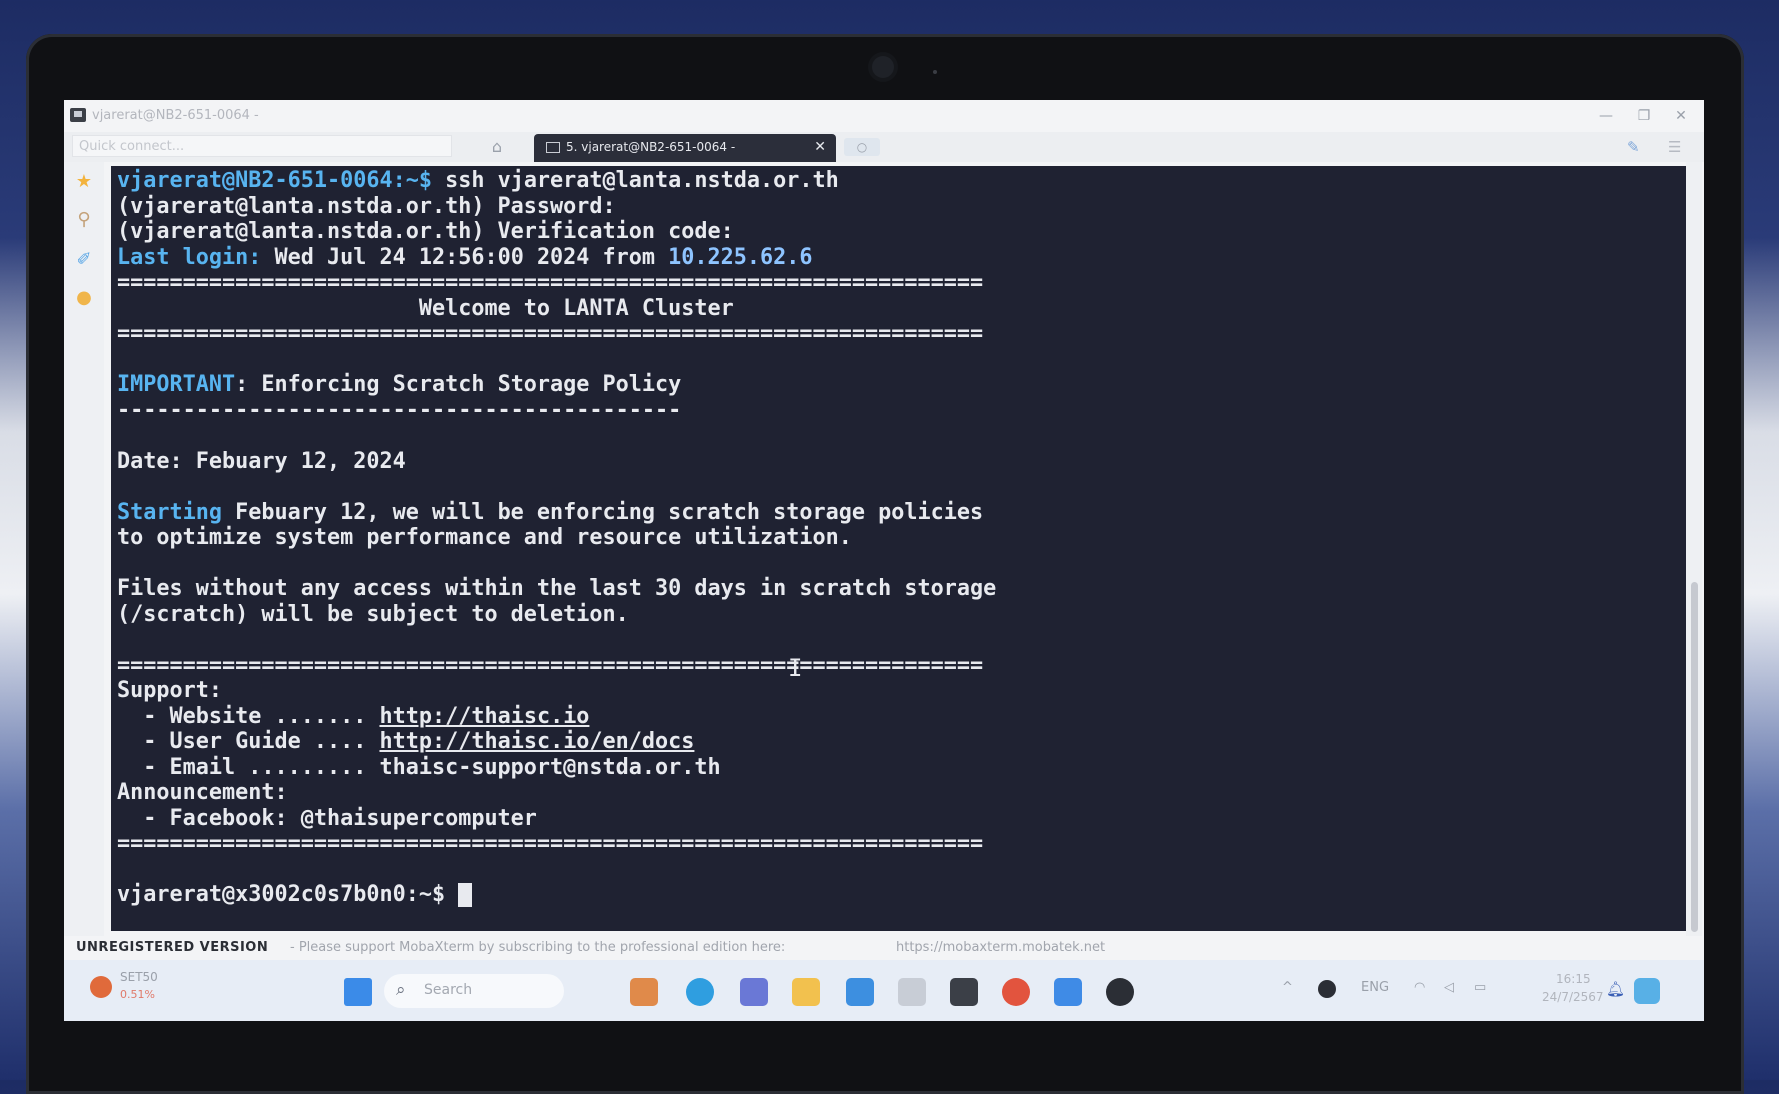 This screenshot has width=1779, height=1094. What do you see at coordinates (274, 180) in the screenshot?
I see `local-prompt: vjarerat@NB2-651-0064:~$` at bounding box center [274, 180].